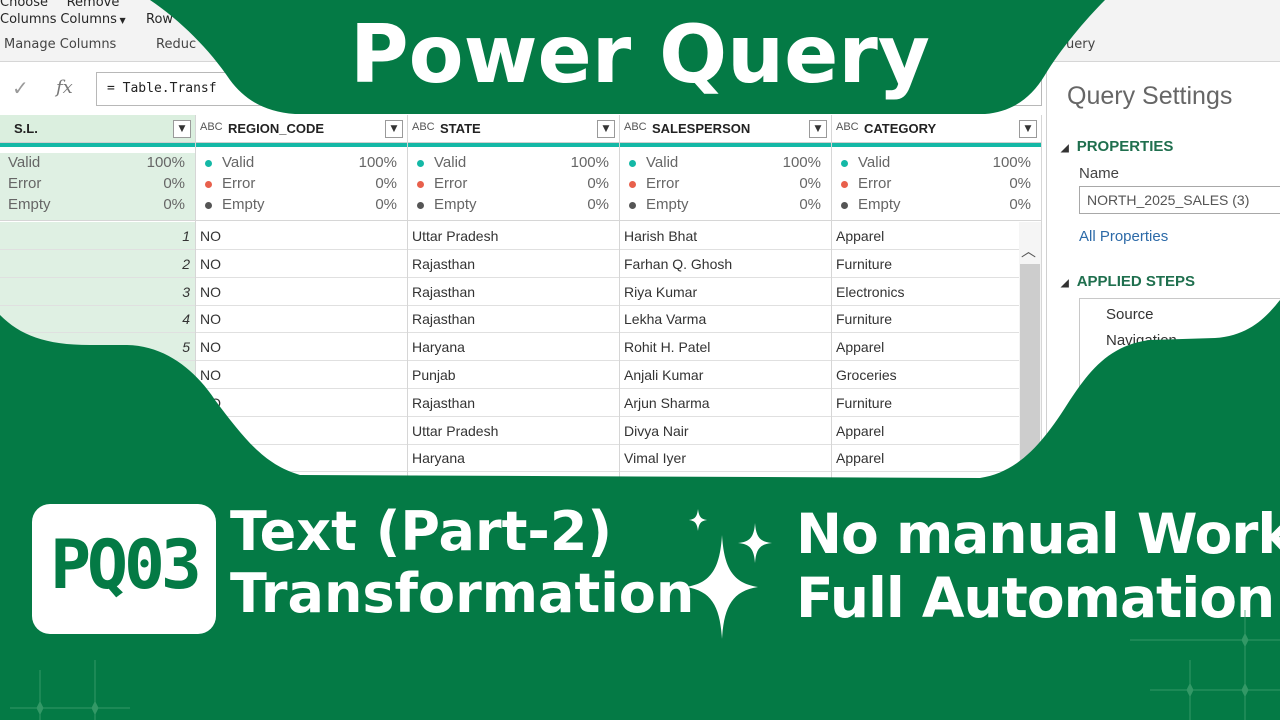 Image resolution: width=1280 pixels, height=720 pixels. What do you see at coordinates (640, 54) in the screenshot?
I see `video-title: Power Query` at bounding box center [640, 54].